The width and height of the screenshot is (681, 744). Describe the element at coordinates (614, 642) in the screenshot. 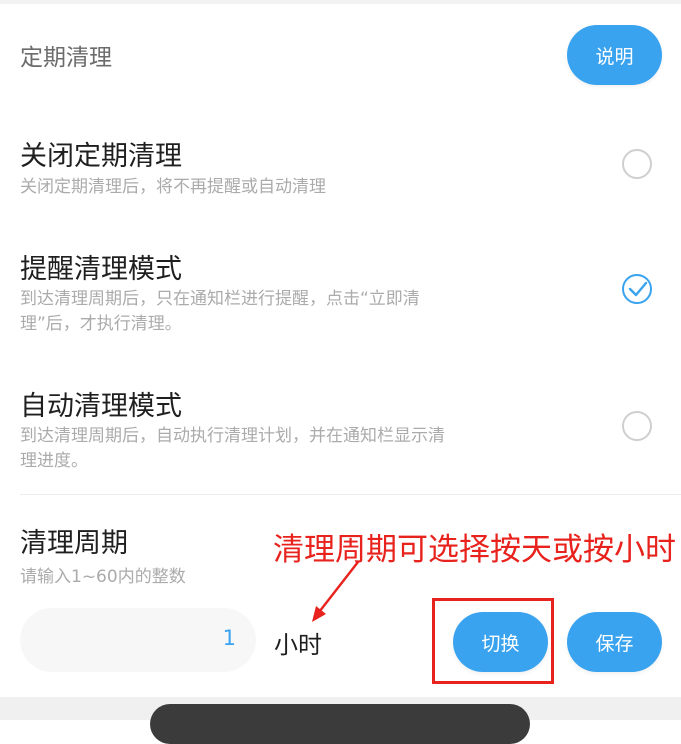

I see `save-button: 保存` at that location.